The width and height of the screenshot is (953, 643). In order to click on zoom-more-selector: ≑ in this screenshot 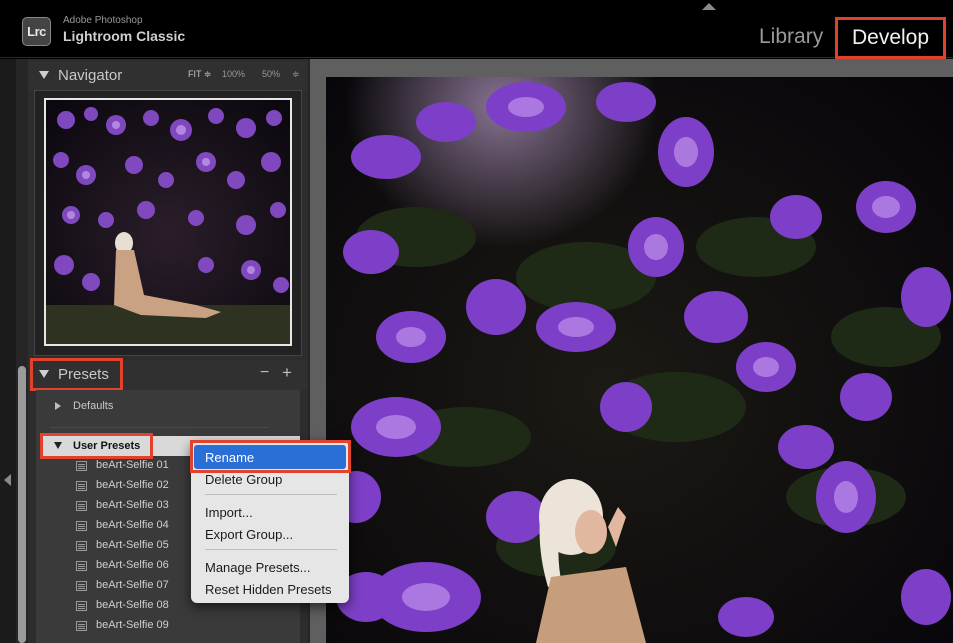, I will do `click(296, 74)`.